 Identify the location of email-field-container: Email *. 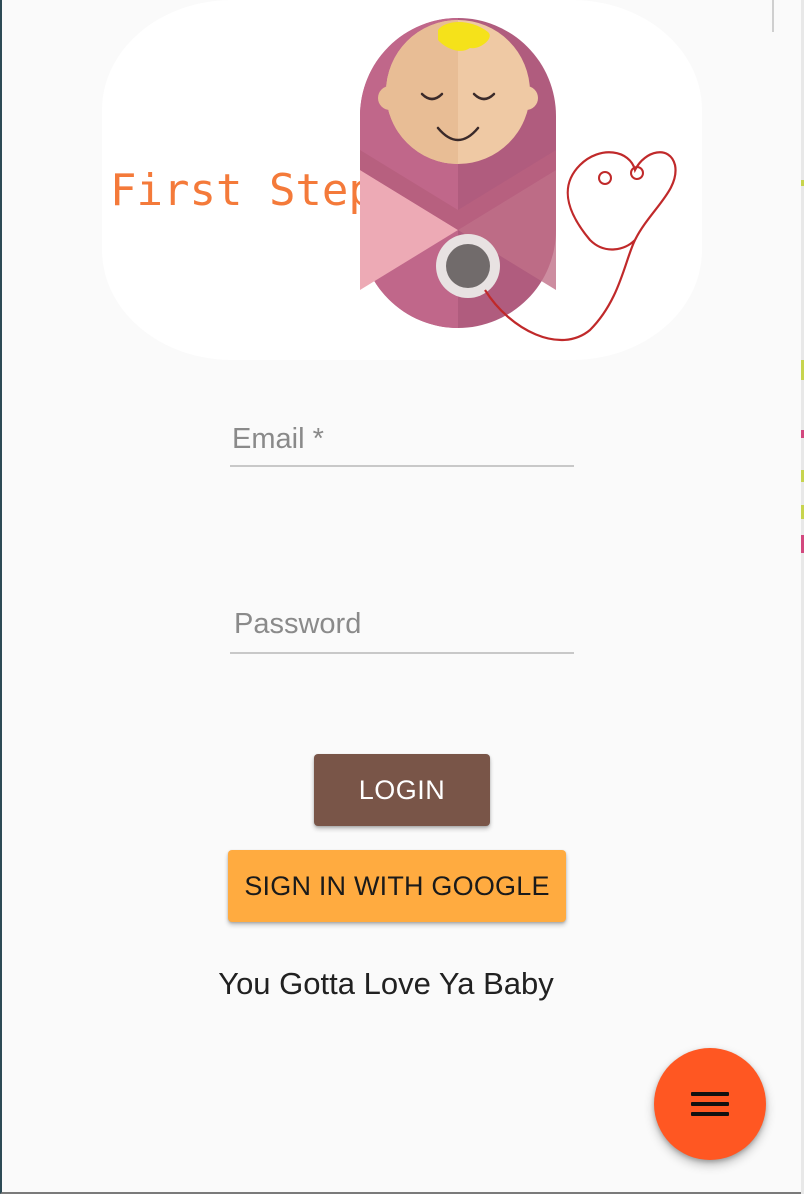
(402, 441).